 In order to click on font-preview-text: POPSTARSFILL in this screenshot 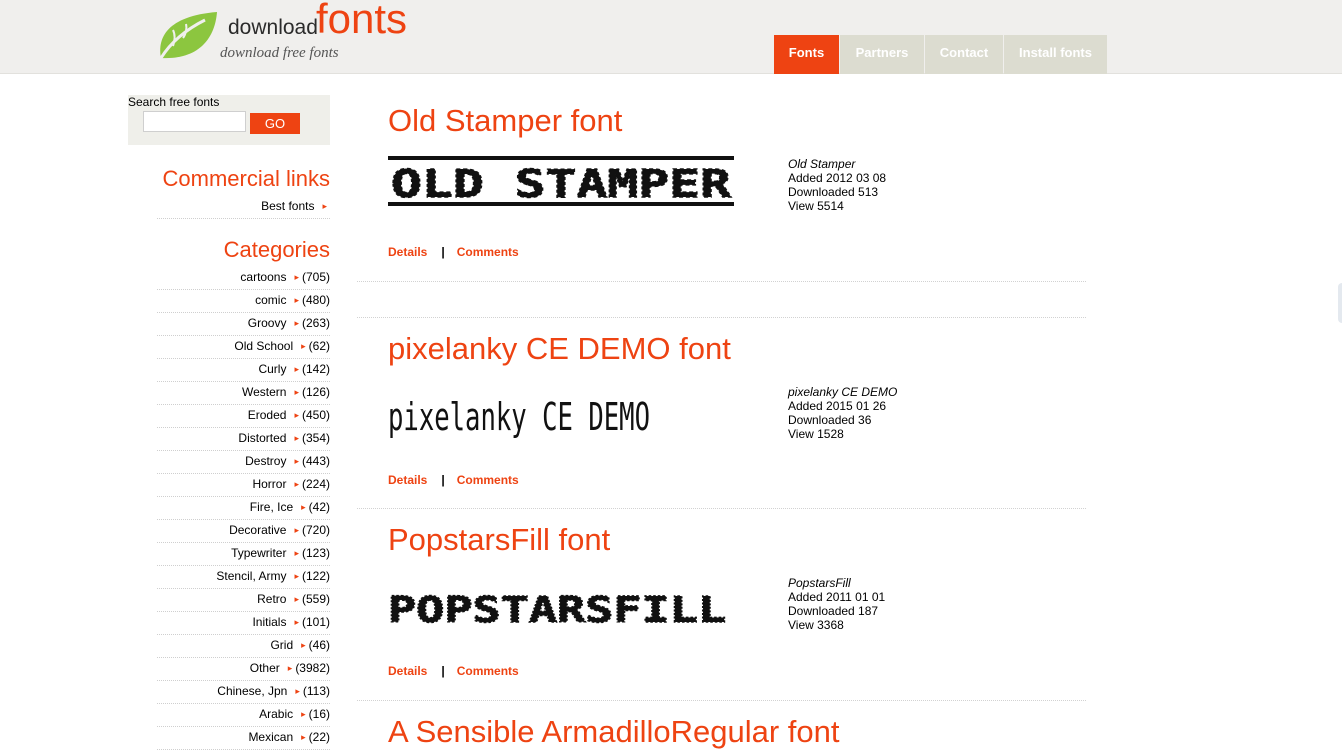, I will do `click(557, 610)`.